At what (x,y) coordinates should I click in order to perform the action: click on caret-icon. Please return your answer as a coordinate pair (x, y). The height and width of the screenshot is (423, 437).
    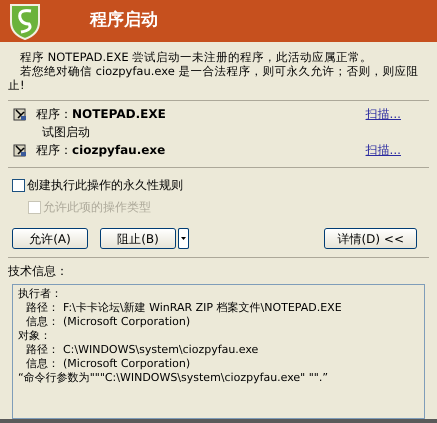
    Looking at the image, I should click on (183, 238).